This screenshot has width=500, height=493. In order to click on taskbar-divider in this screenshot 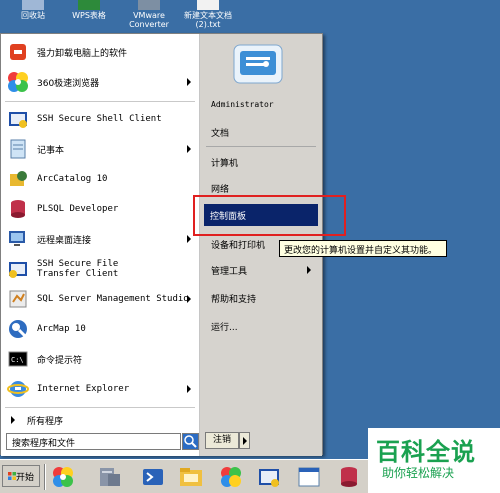, I will do `click(45, 477)`.